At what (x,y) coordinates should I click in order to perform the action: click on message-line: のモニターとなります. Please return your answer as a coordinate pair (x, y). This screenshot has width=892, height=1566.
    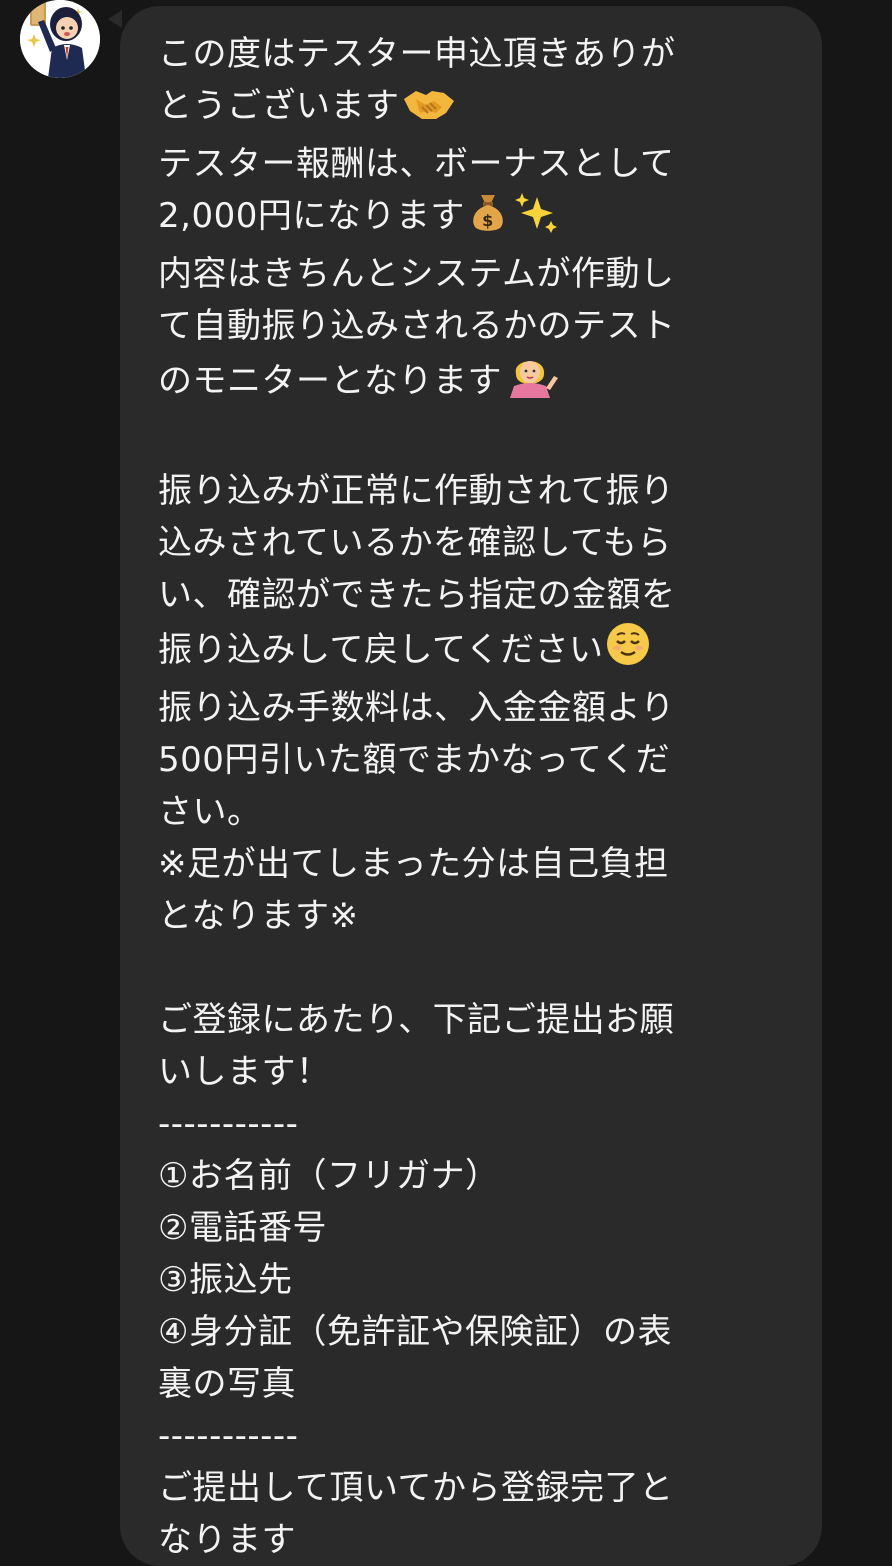
    Looking at the image, I should click on (330, 381).